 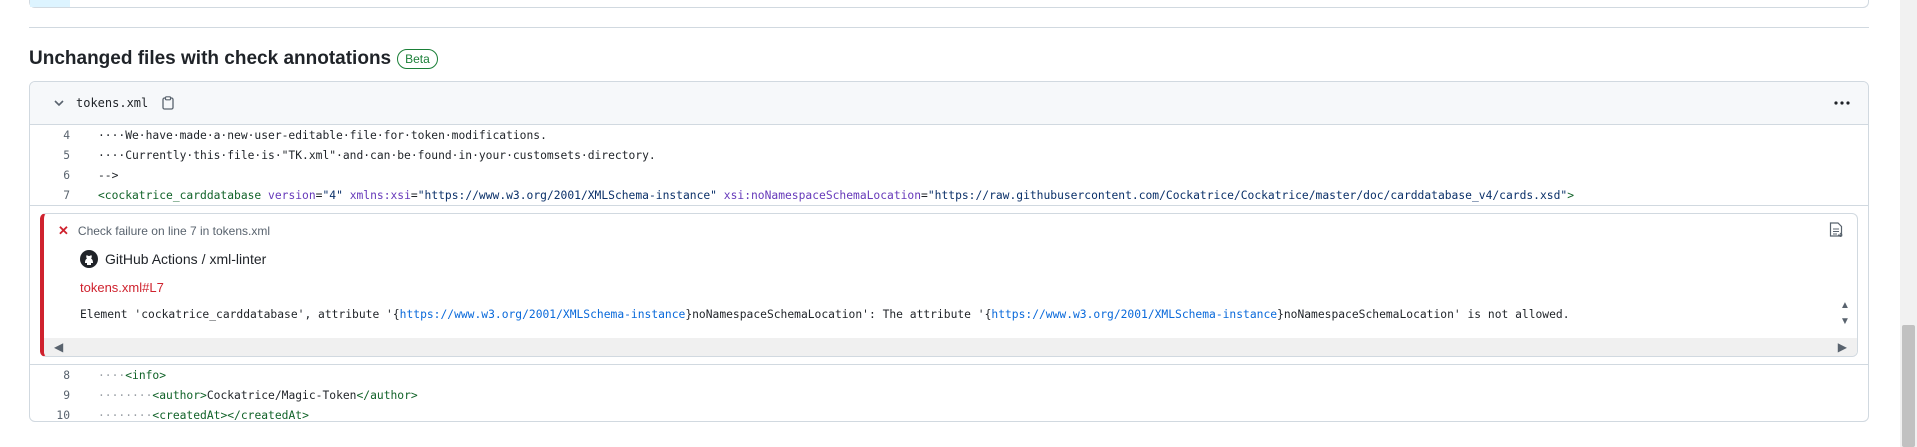 I want to click on xml-tag: <createdAt, so click(x=186, y=415).